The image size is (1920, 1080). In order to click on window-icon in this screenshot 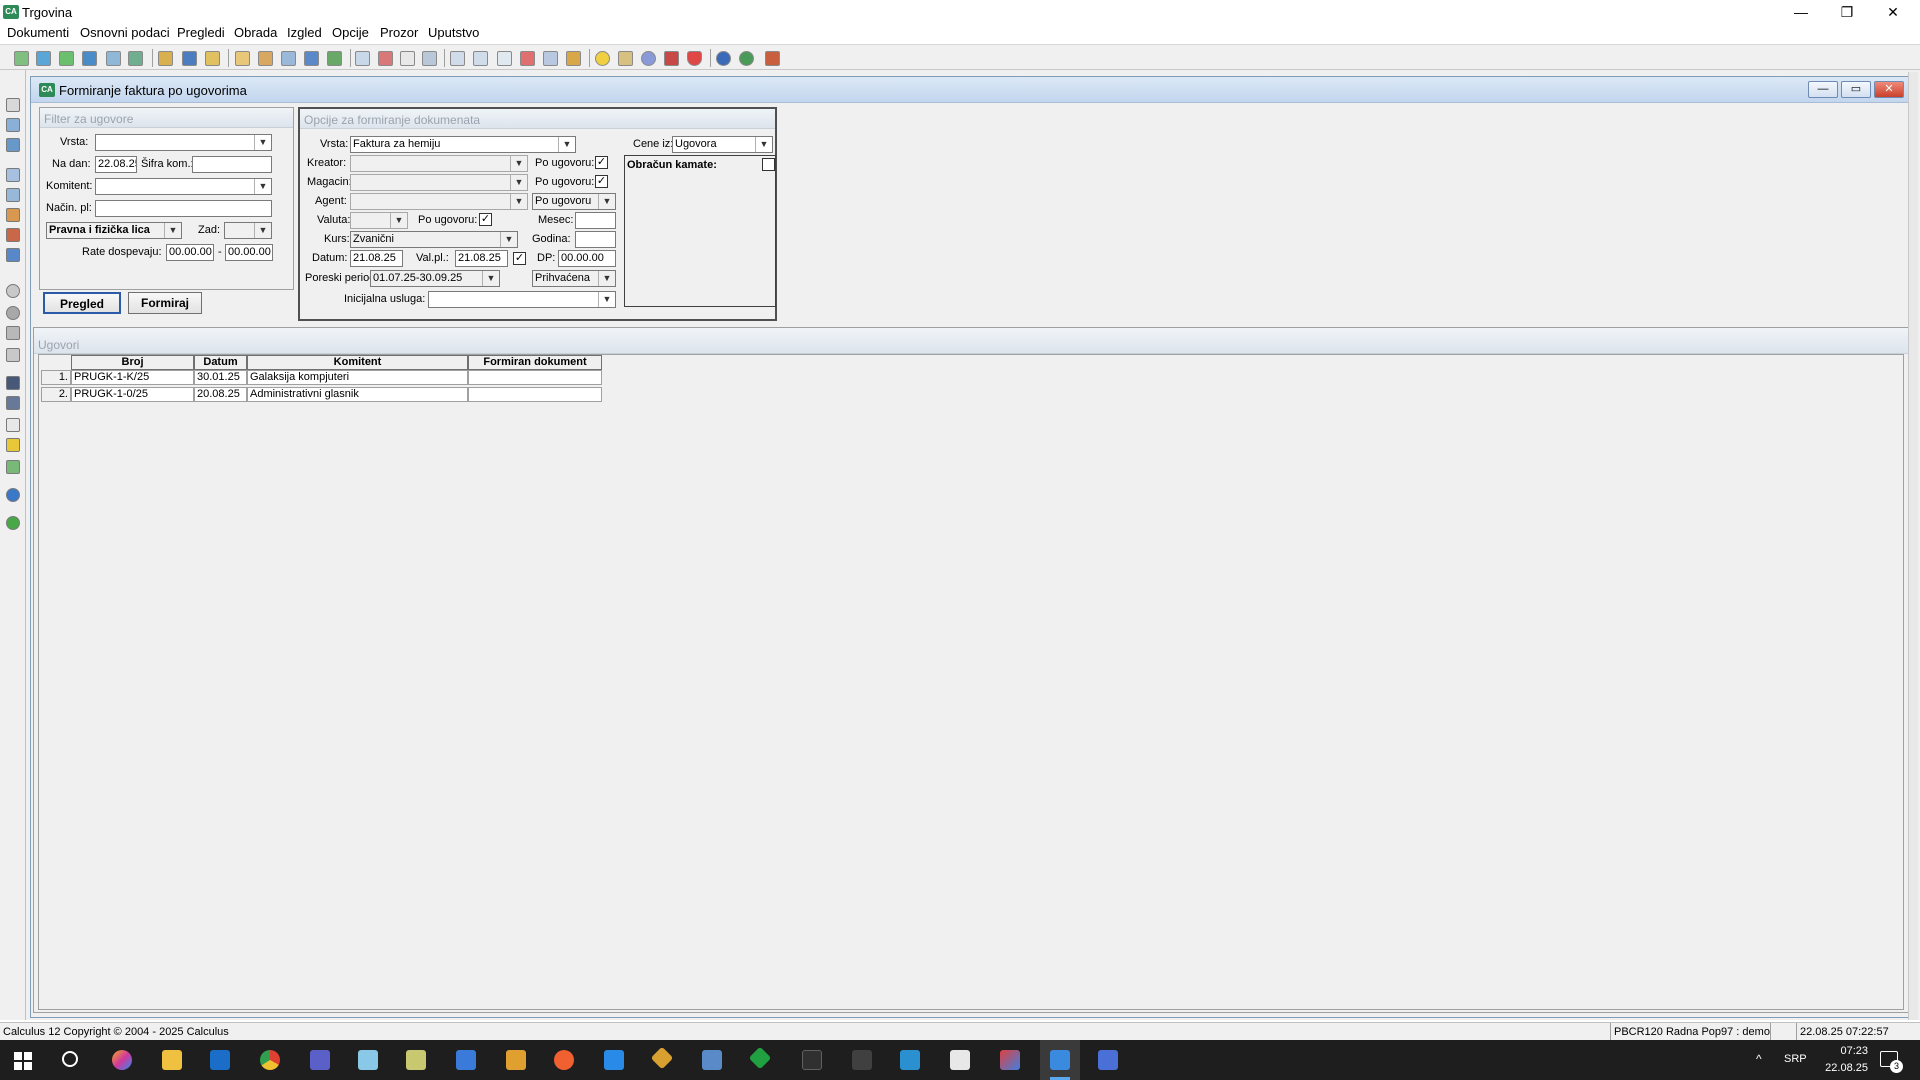, I will do `click(550, 58)`.